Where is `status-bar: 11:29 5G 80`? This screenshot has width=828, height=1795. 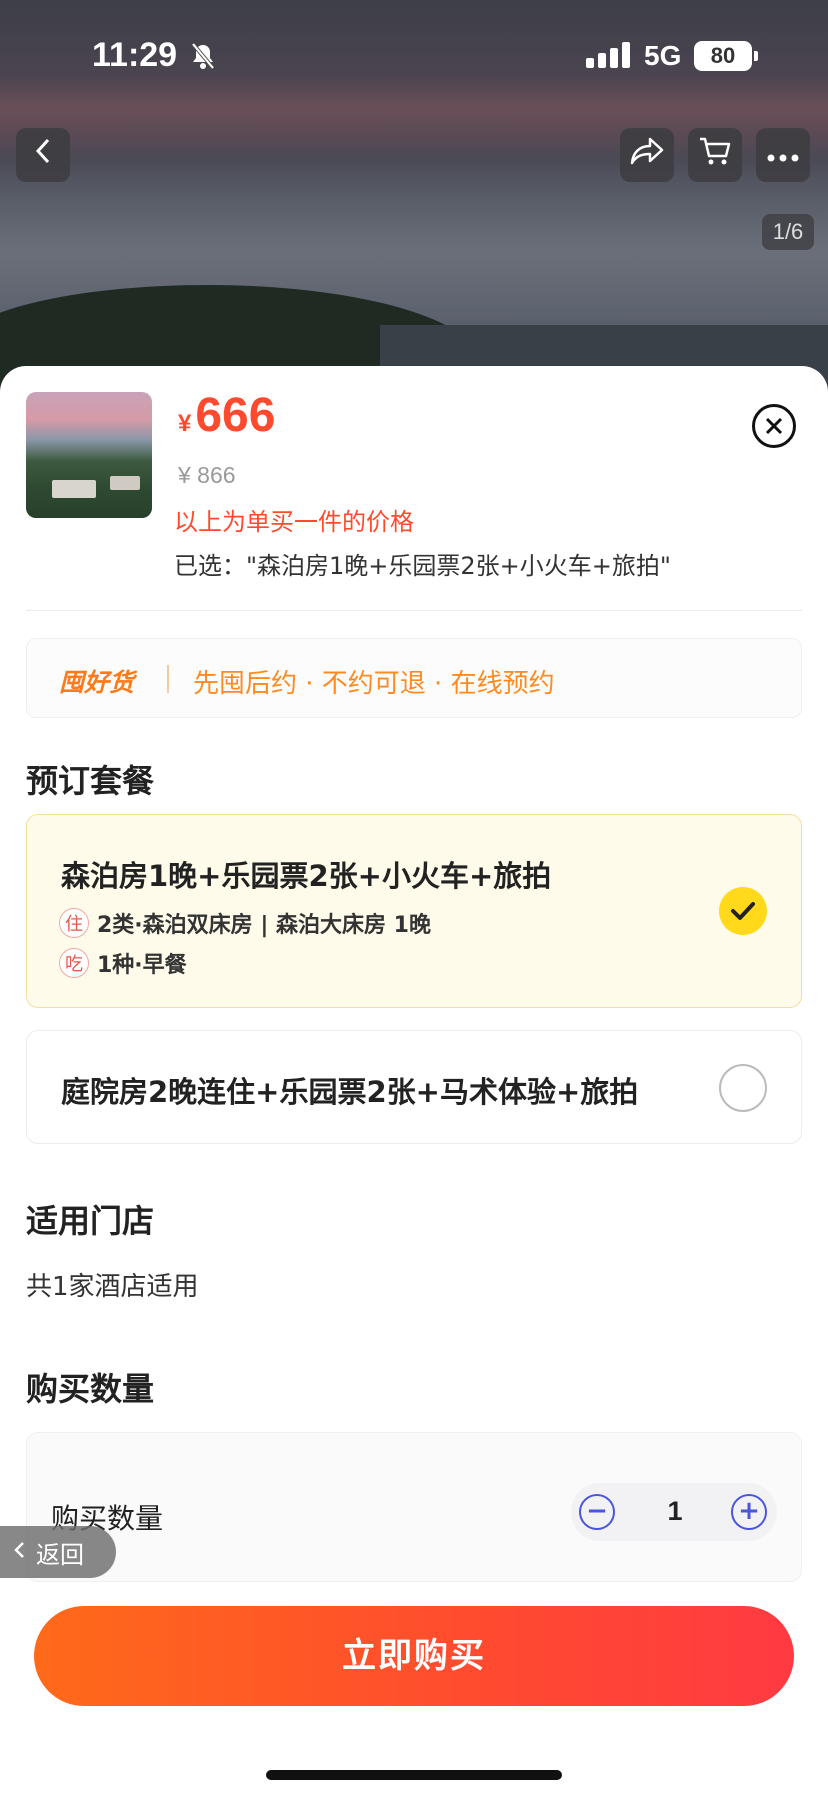 status-bar: 11:29 5G 80 is located at coordinates (414, 55).